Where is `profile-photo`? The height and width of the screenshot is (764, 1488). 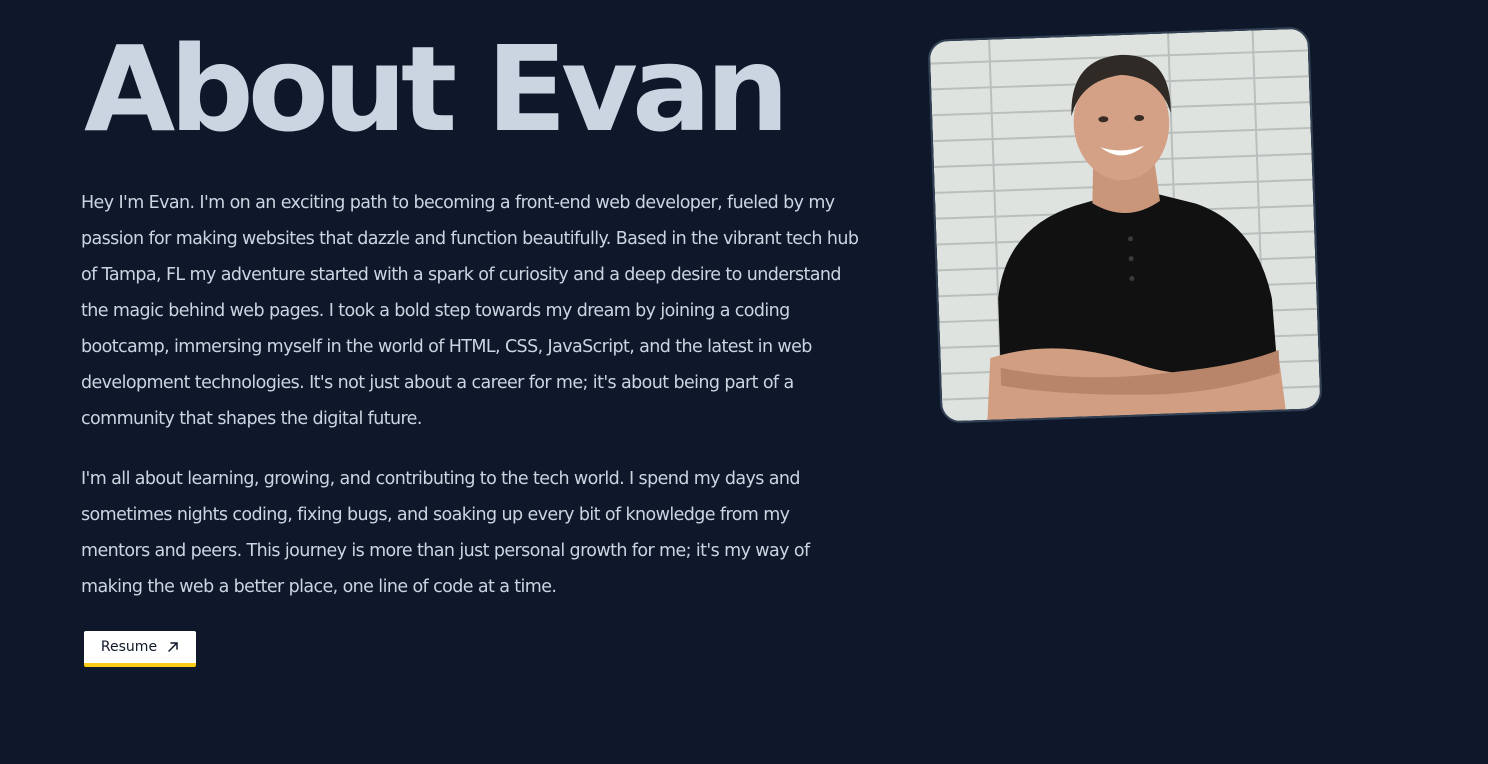 profile-photo is located at coordinates (1125, 225).